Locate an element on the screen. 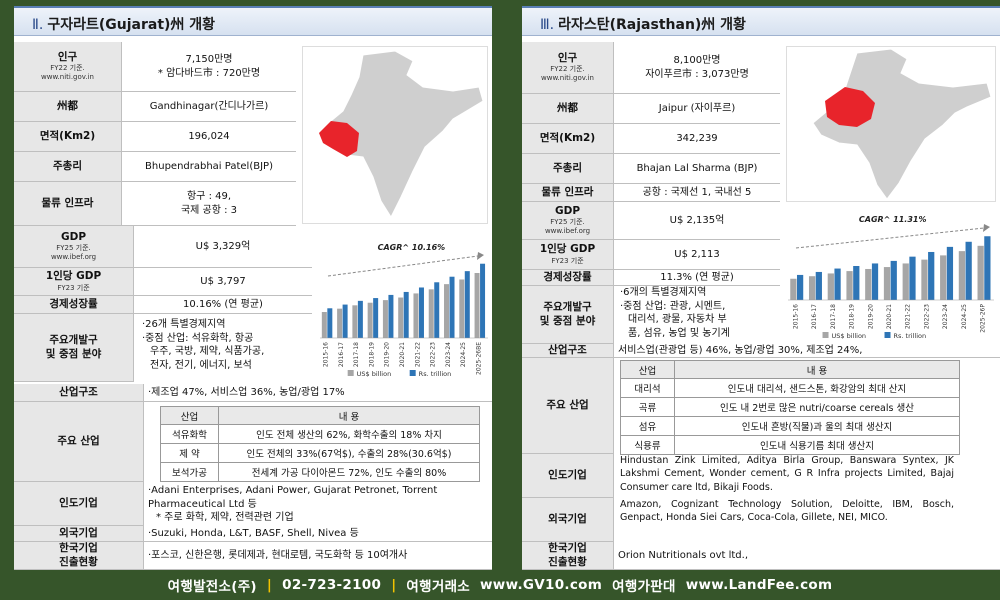  gdp-label: GDP FY25 기준. www.ibef.org is located at coordinates (74, 247).